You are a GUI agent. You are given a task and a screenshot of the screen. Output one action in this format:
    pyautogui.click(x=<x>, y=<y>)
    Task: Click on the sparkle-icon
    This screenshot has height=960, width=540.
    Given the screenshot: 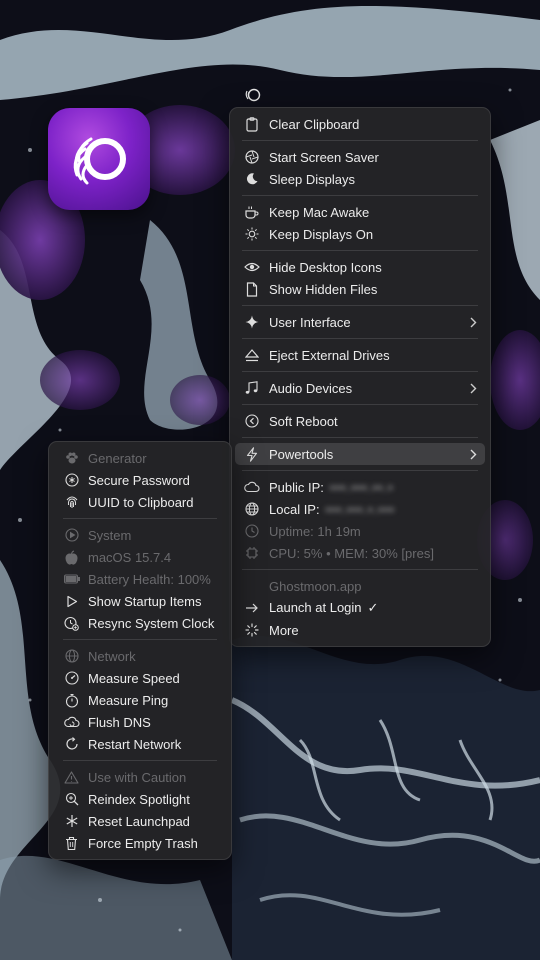 What is the action you would take?
    pyautogui.click(x=251, y=322)
    